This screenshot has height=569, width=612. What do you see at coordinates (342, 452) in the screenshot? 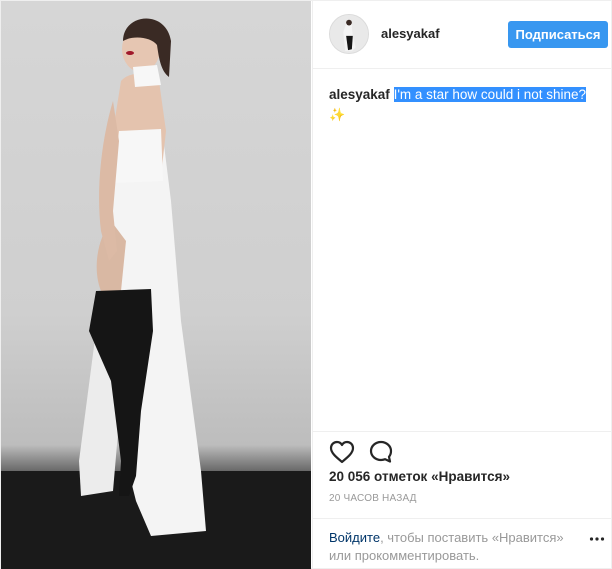
I see `heart-icon` at bounding box center [342, 452].